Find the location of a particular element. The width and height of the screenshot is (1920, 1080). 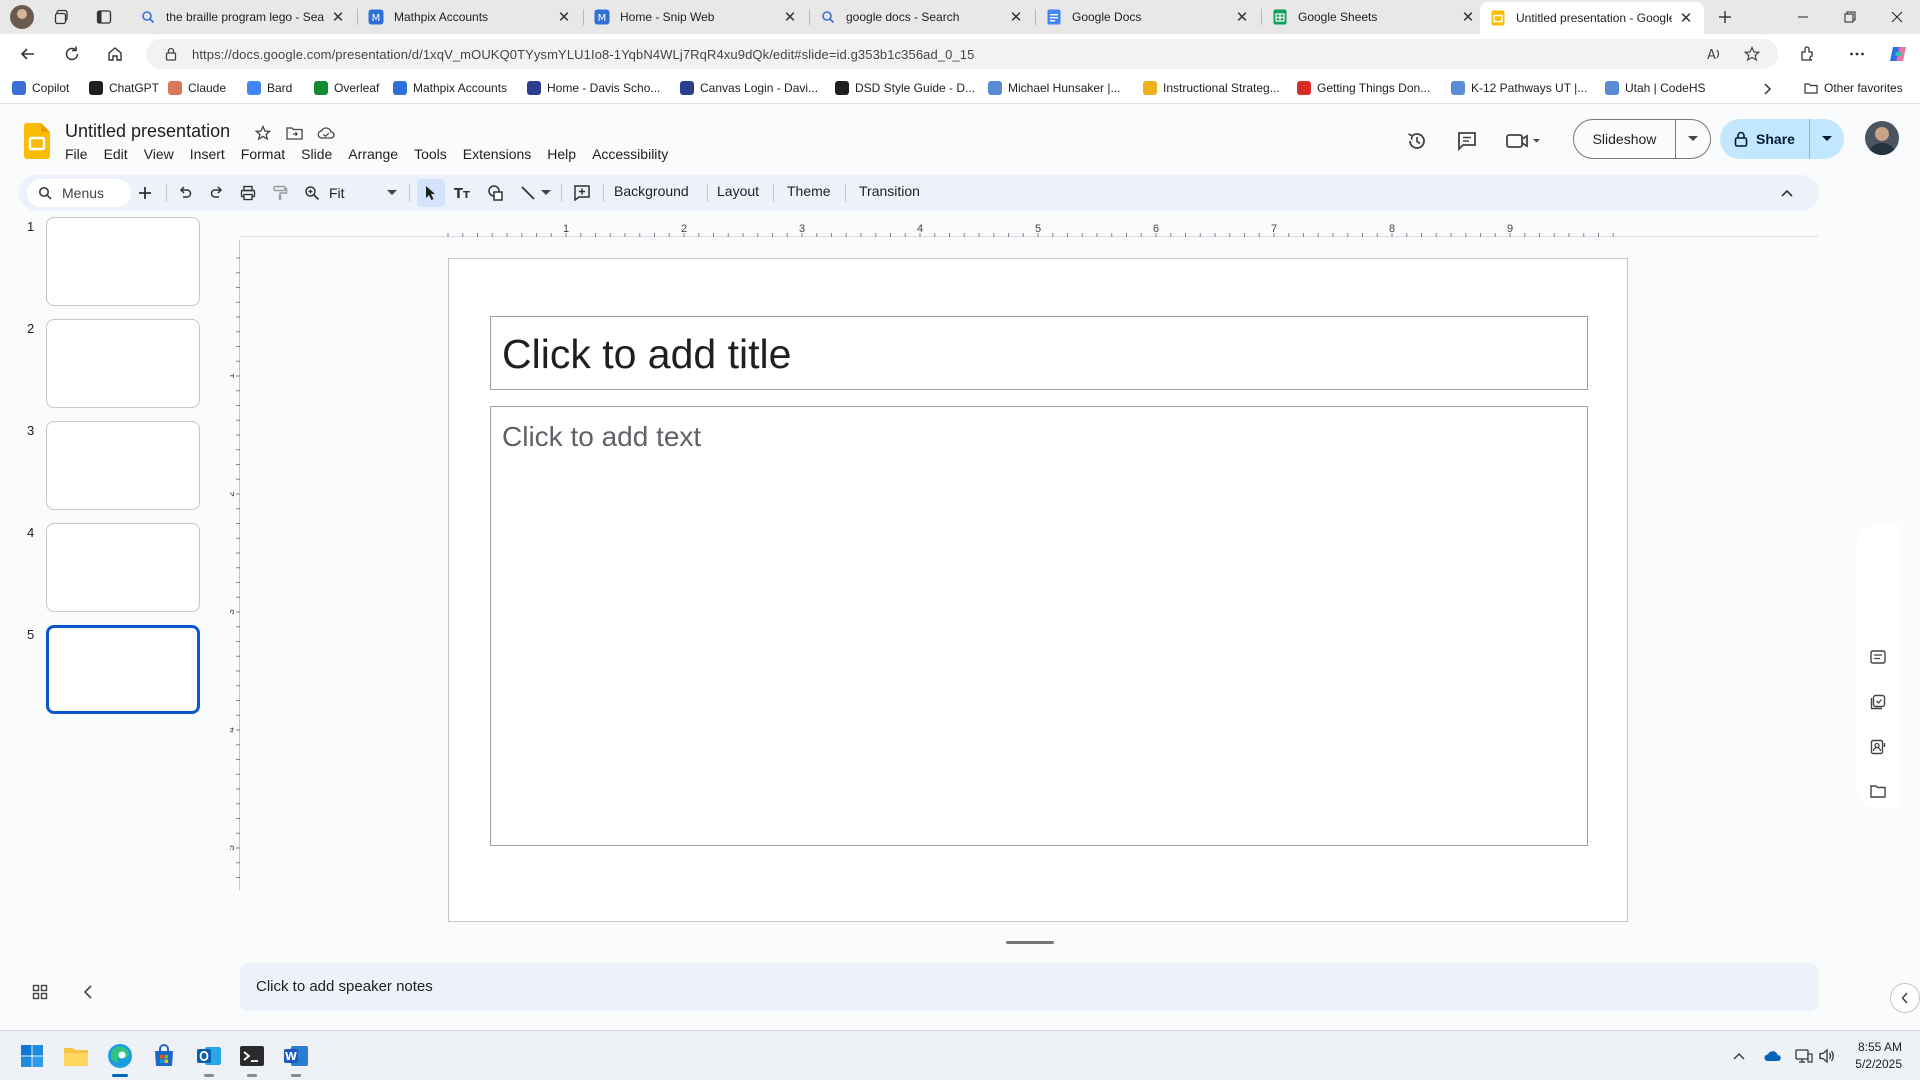

cloud-saved-icon is located at coordinates (326, 133).